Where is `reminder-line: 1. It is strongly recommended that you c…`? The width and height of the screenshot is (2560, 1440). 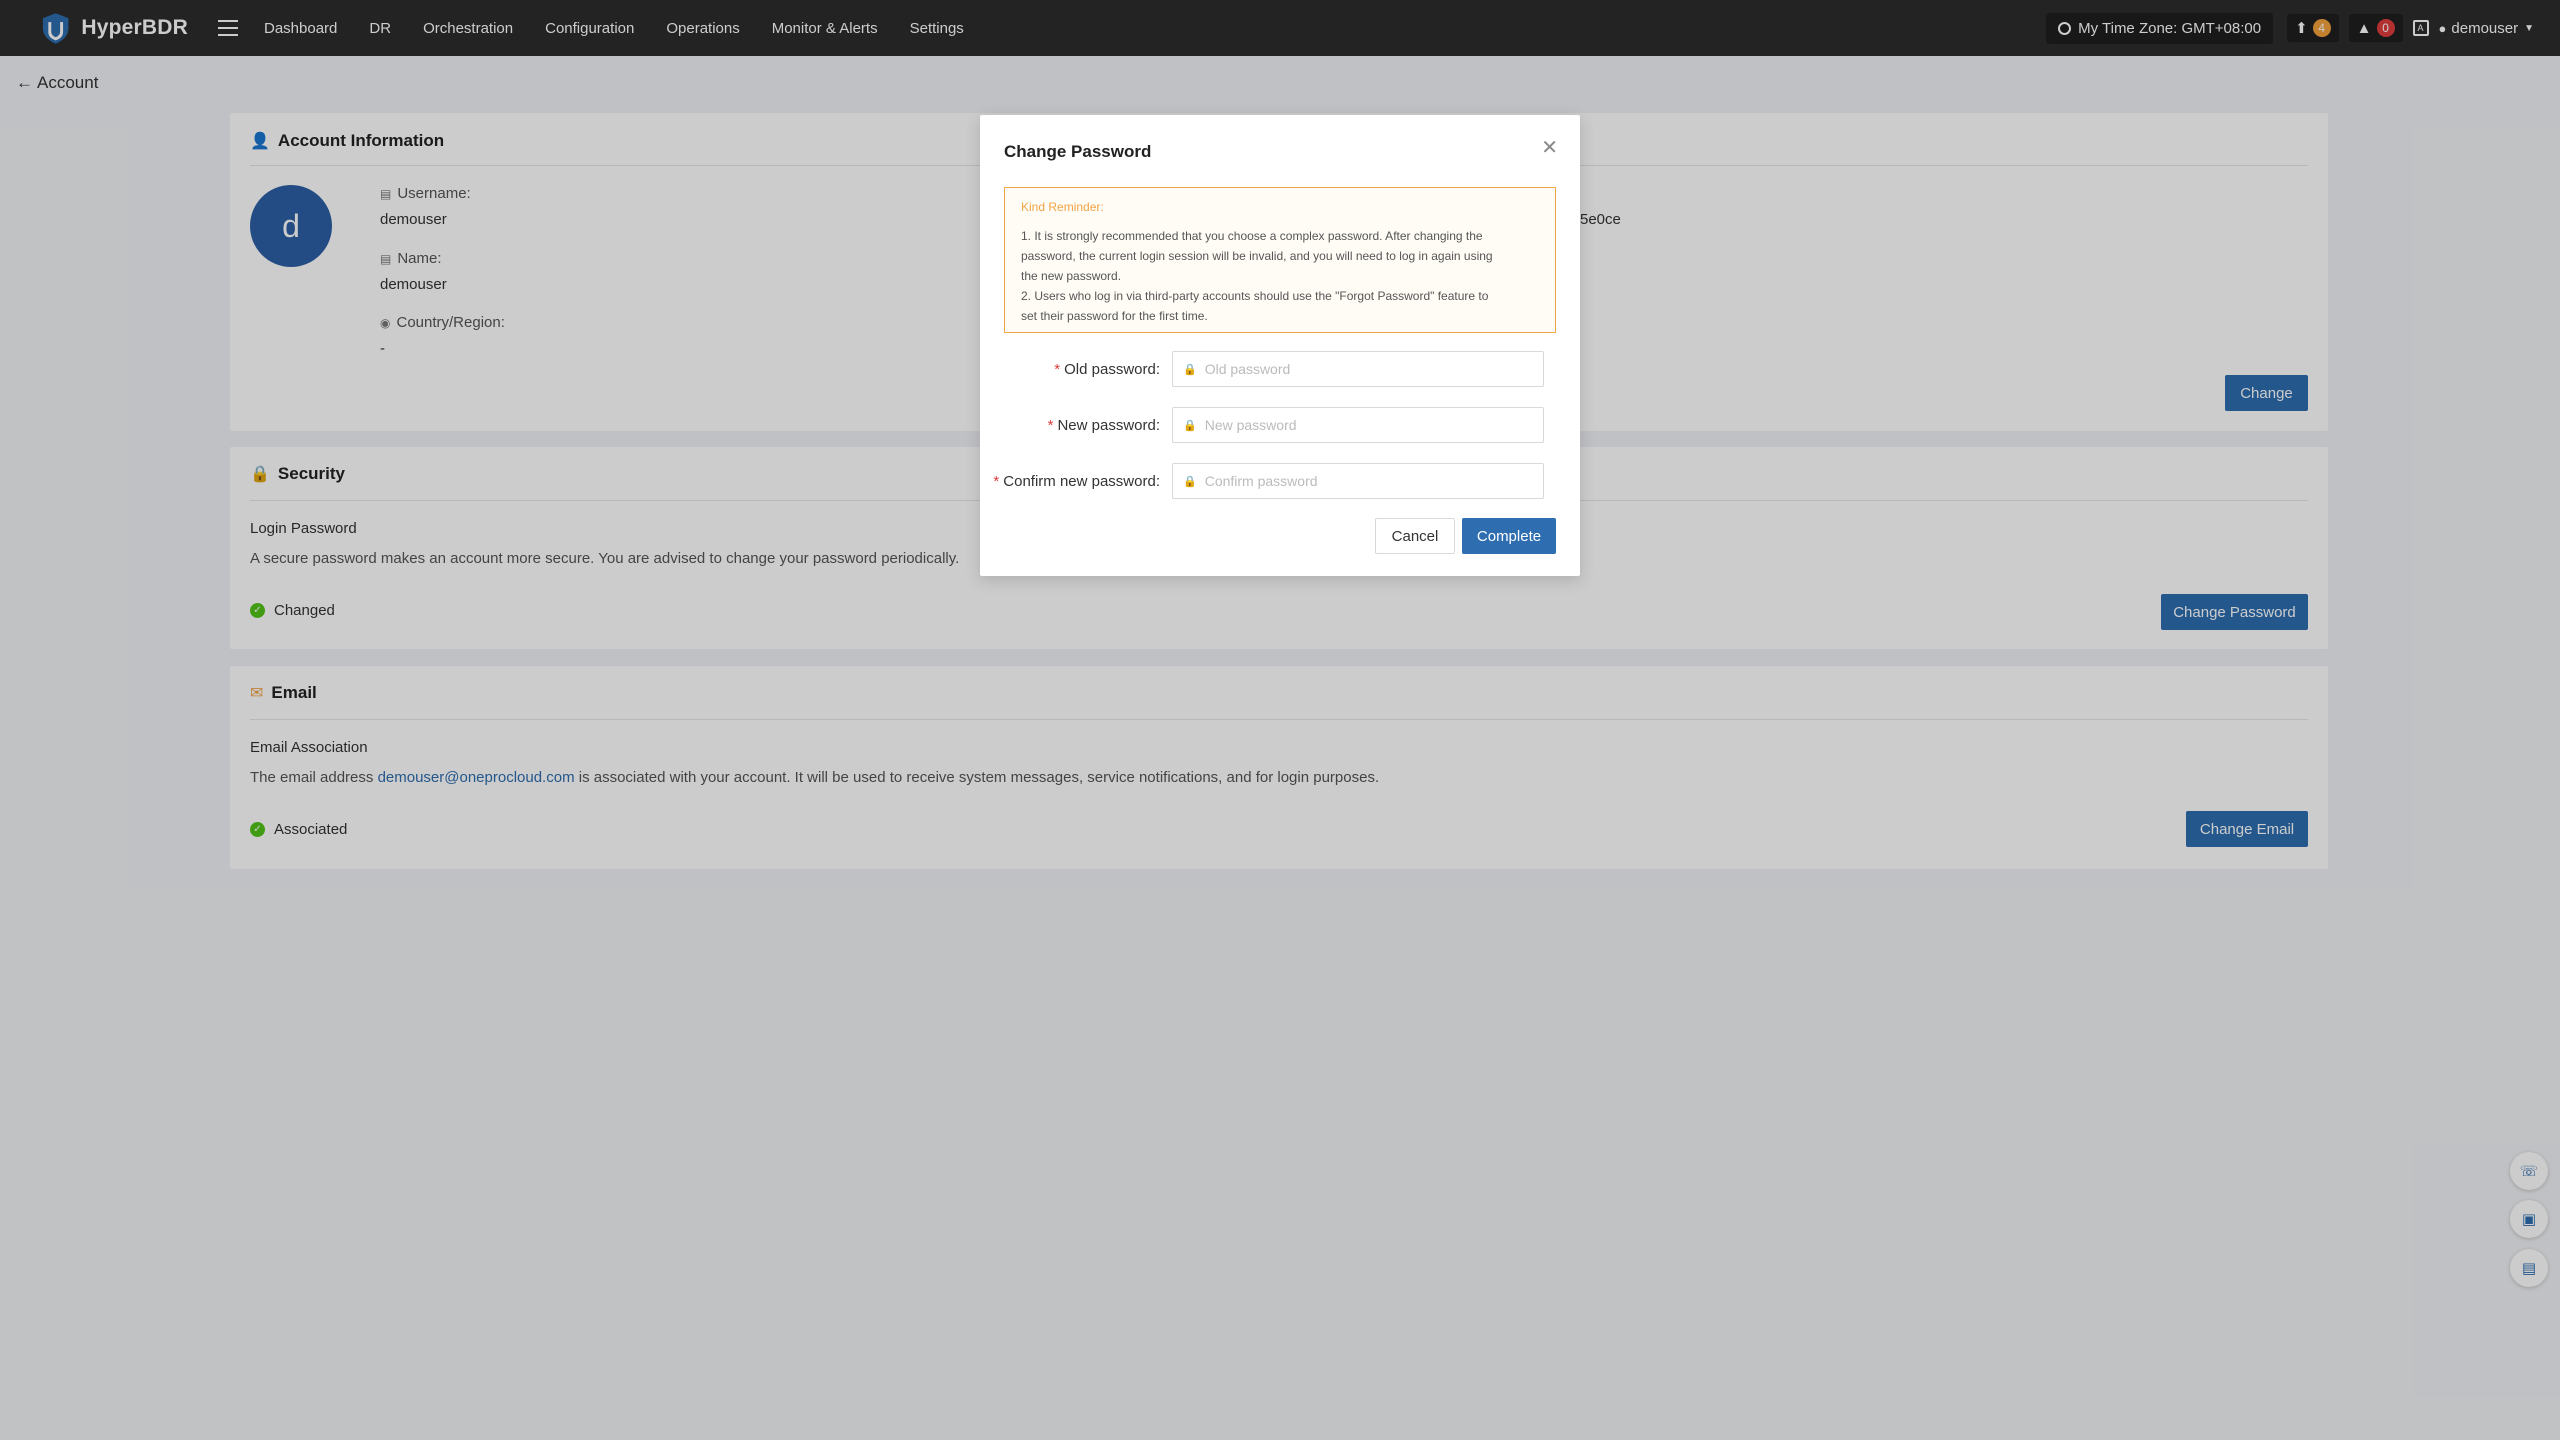
reminder-line: 1. It is strongly recommended that you c… is located at coordinates (1252, 236).